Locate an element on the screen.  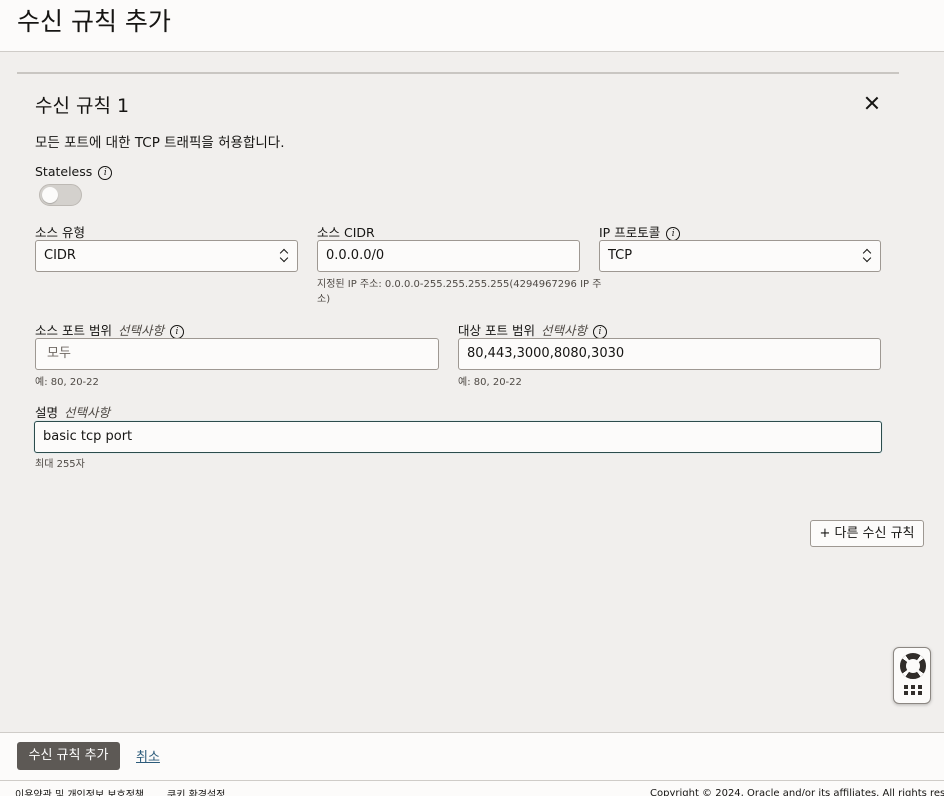
page-title: 수신 규칙 추가 is located at coordinates (94, 21).